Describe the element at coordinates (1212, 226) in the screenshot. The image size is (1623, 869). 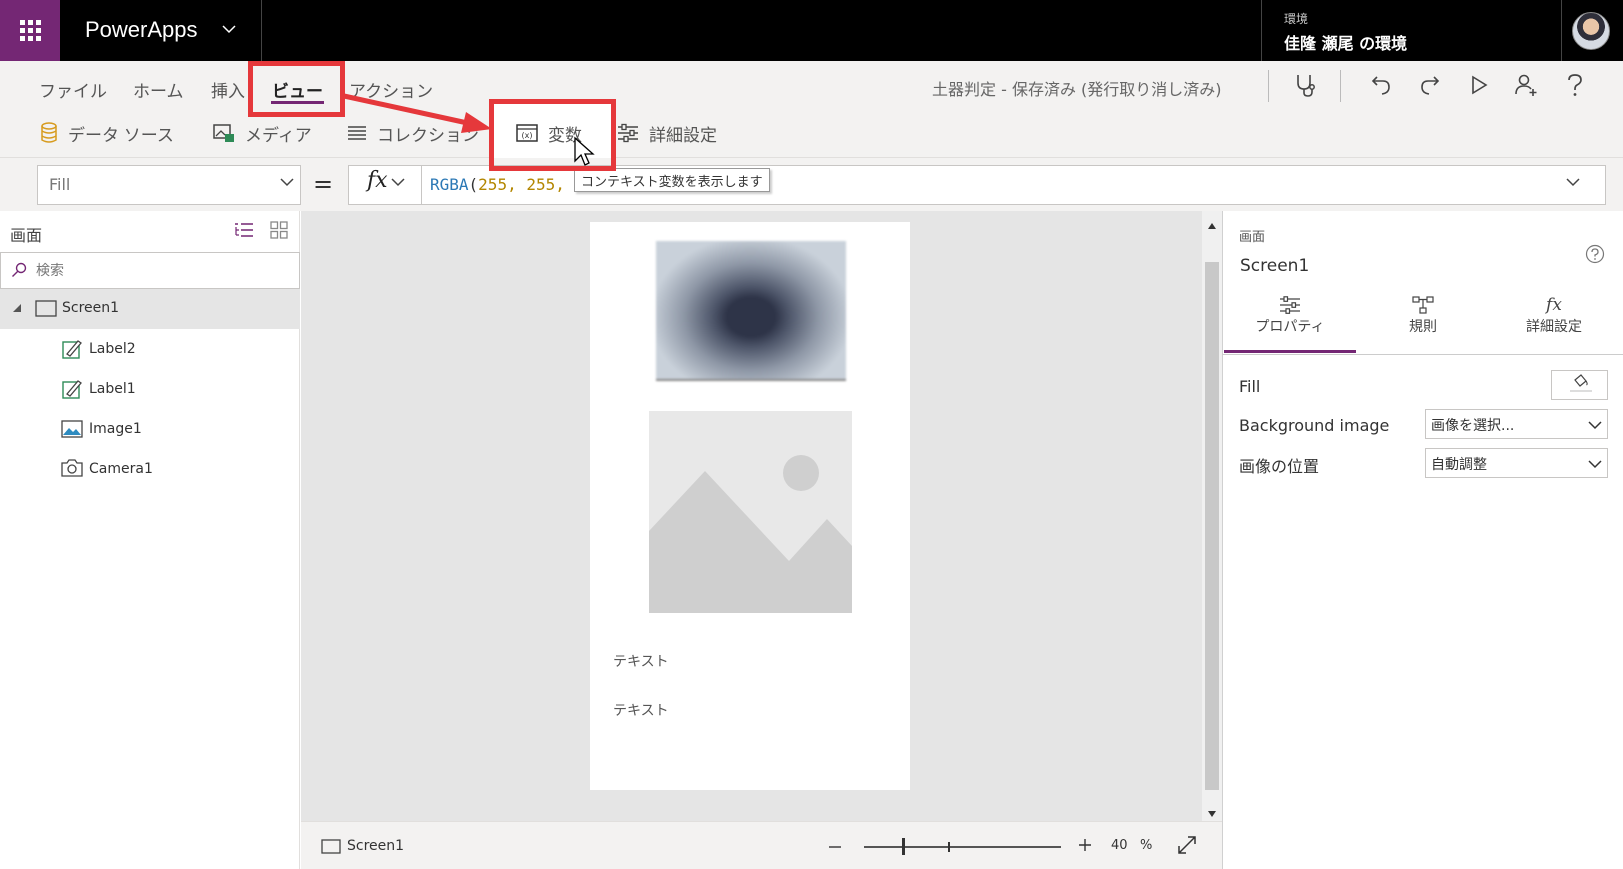
I see `scroll-up-icon` at that location.